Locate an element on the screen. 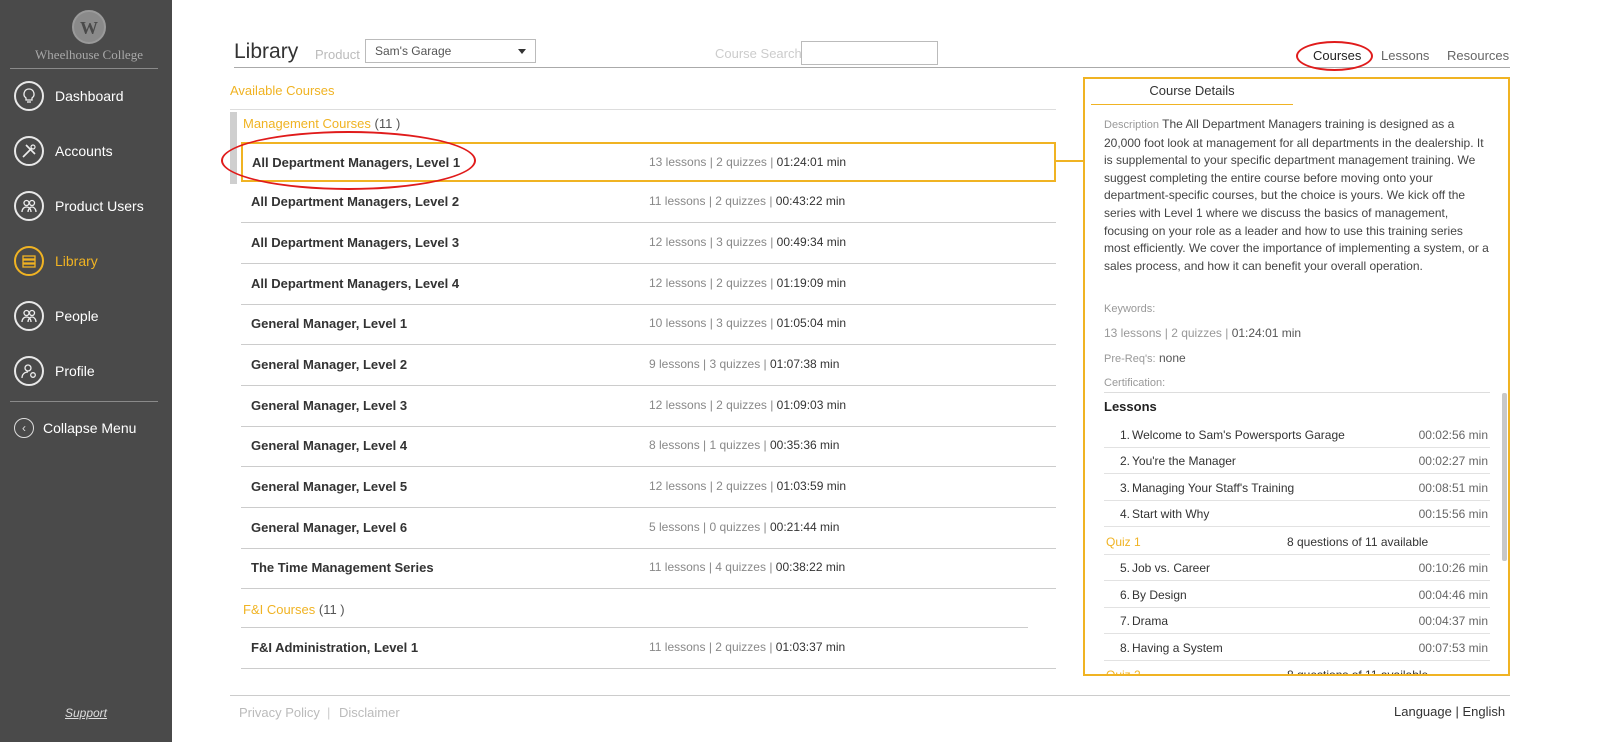  privacy-policy-link: Privacy Policy is located at coordinates (279, 712).